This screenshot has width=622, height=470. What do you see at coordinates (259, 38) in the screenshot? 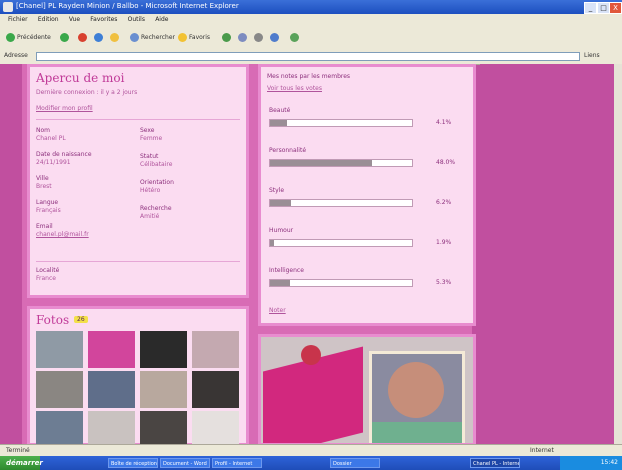
I see `print-button` at bounding box center [259, 38].